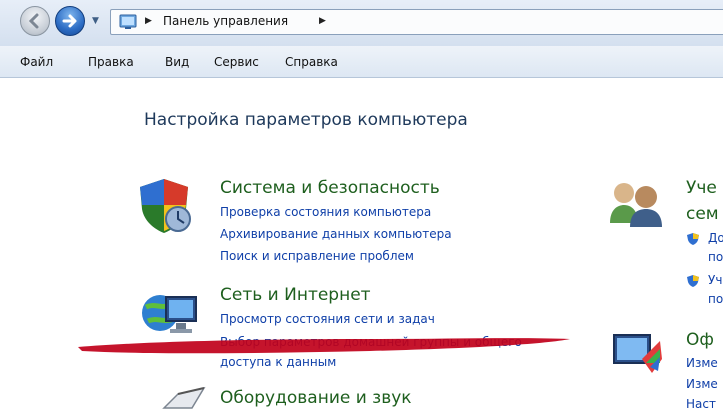 Image resolution: width=723 pixels, height=409 pixels. Describe the element at coordinates (330, 188) in the screenshot. I see `category-system-security-title: Система и безопасность` at that location.